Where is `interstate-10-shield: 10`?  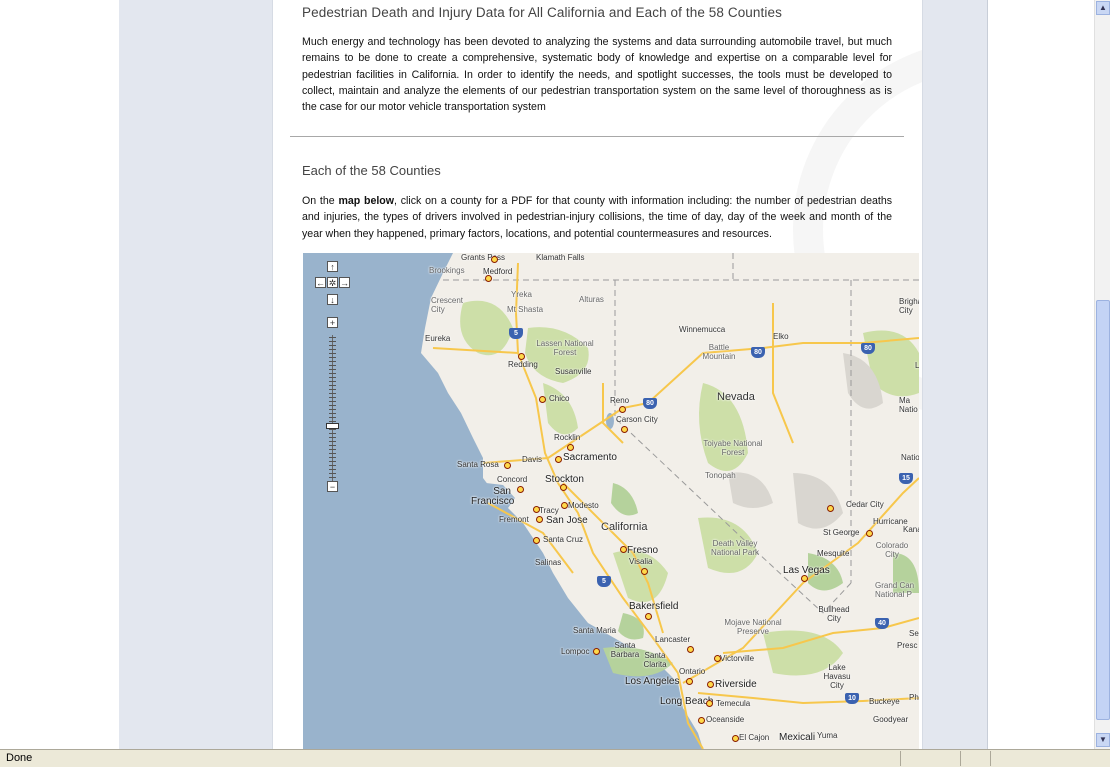
interstate-10-shield: 10 is located at coordinates (852, 698).